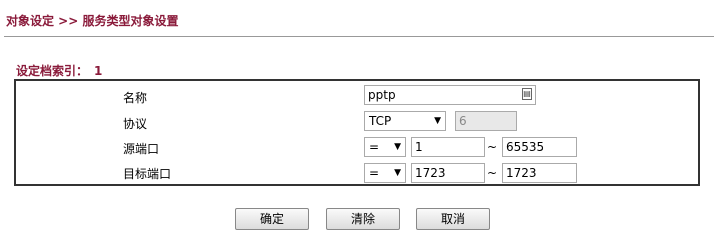 The width and height of the screenshot is (720, 252). What do you see at coordinates (453, 219) in the screenshot?
I see `cancel-button: 取消` at bounding box center [453, 219].